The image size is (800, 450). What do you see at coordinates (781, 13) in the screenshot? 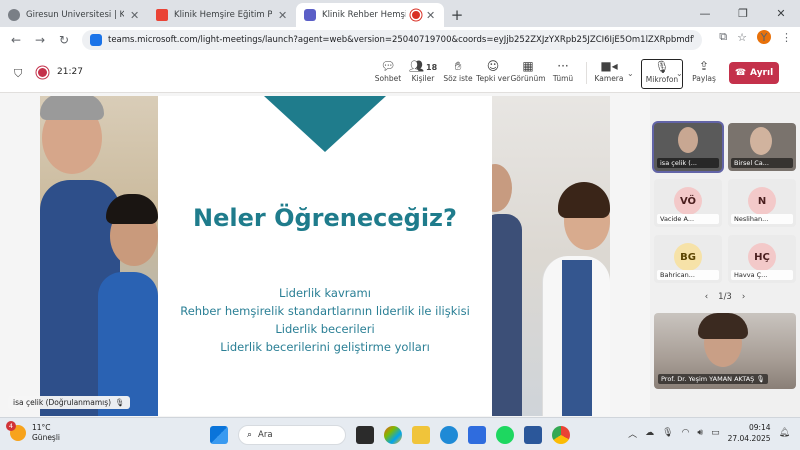
I see `close-window-icon: ✕` at bounding box center [781, 13].